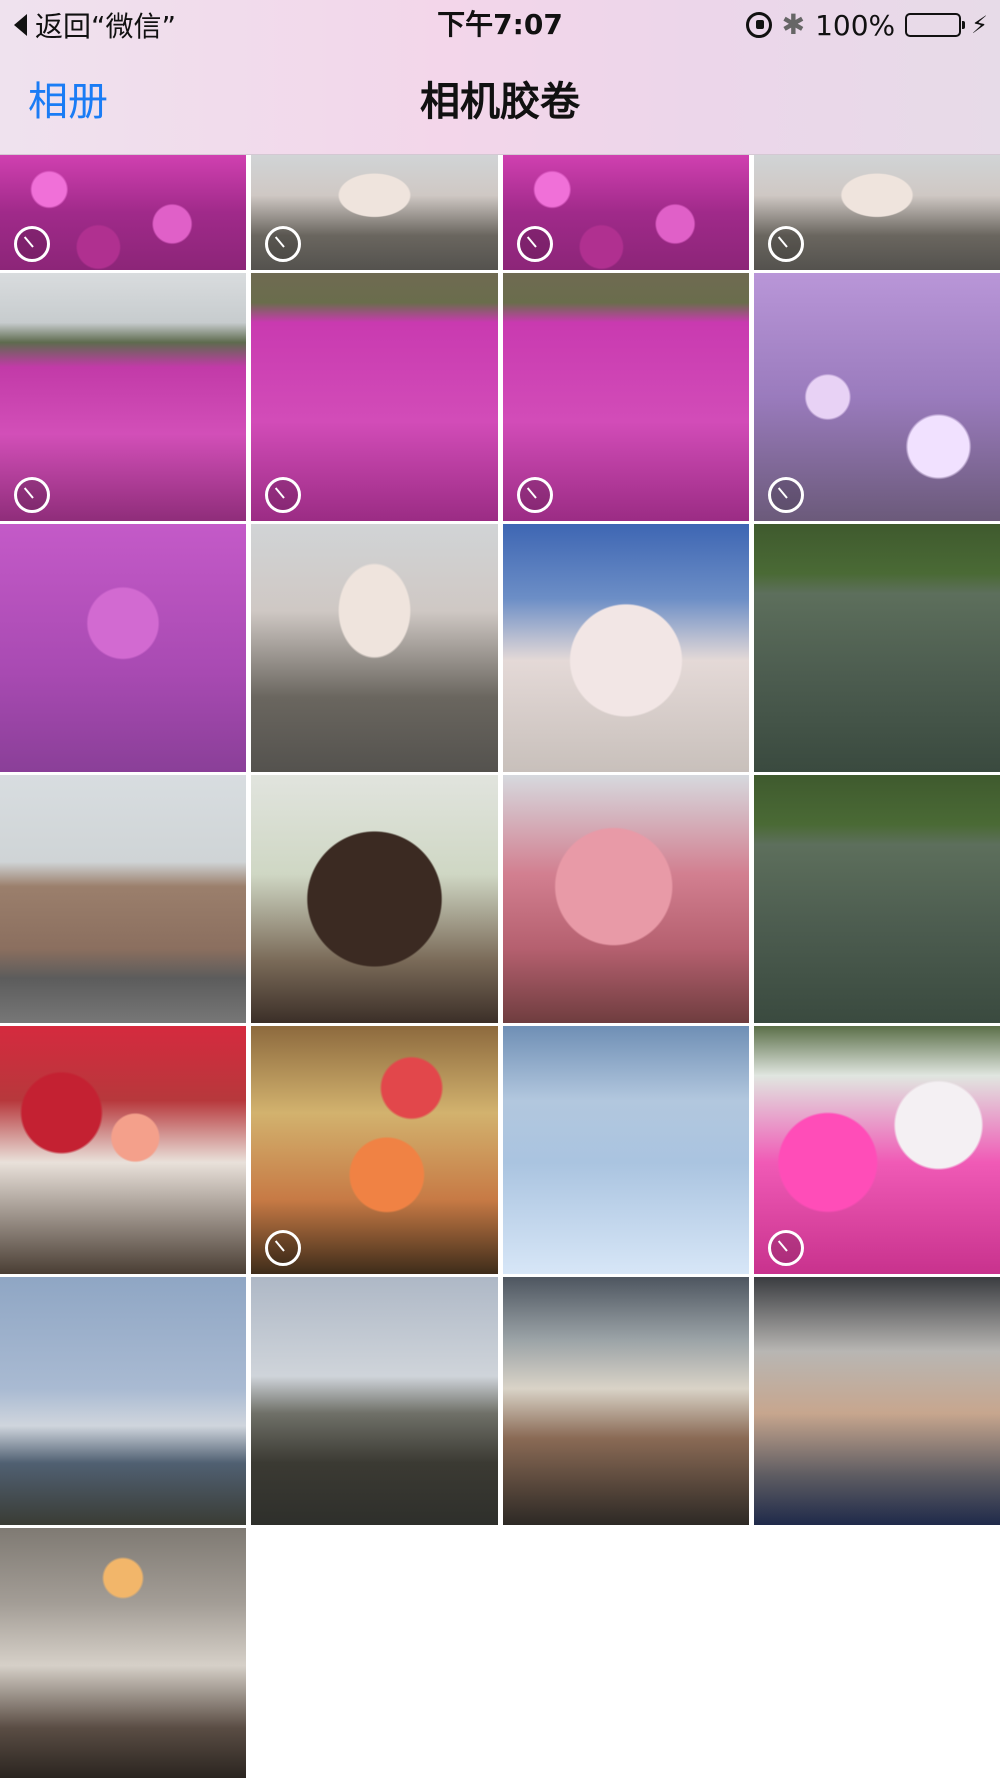 This screenshot has height=1778, width=1000. I want to click on status-bar: 返回“微信” 下午7:07 ✱ 100% ⚡, so click(500, 25).